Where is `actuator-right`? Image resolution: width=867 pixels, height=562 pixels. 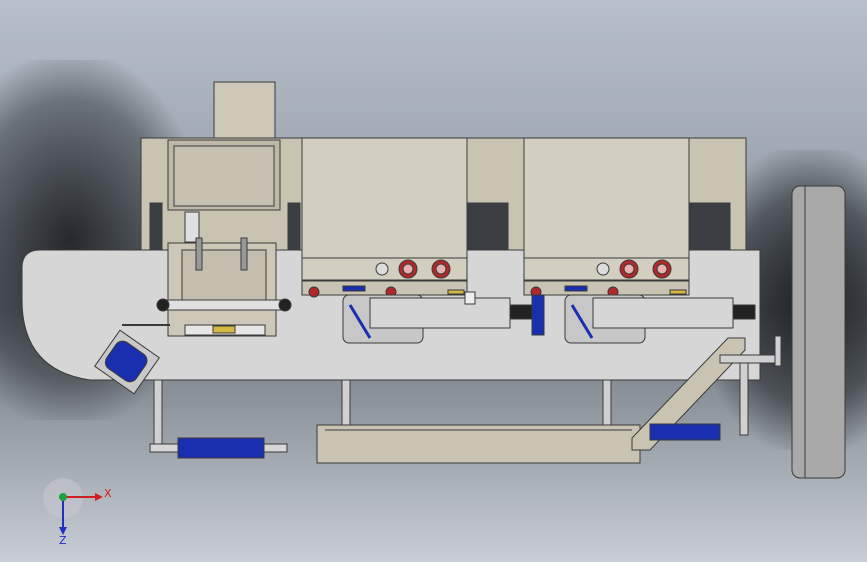 actuator-right is located at coordinates (663, 313).